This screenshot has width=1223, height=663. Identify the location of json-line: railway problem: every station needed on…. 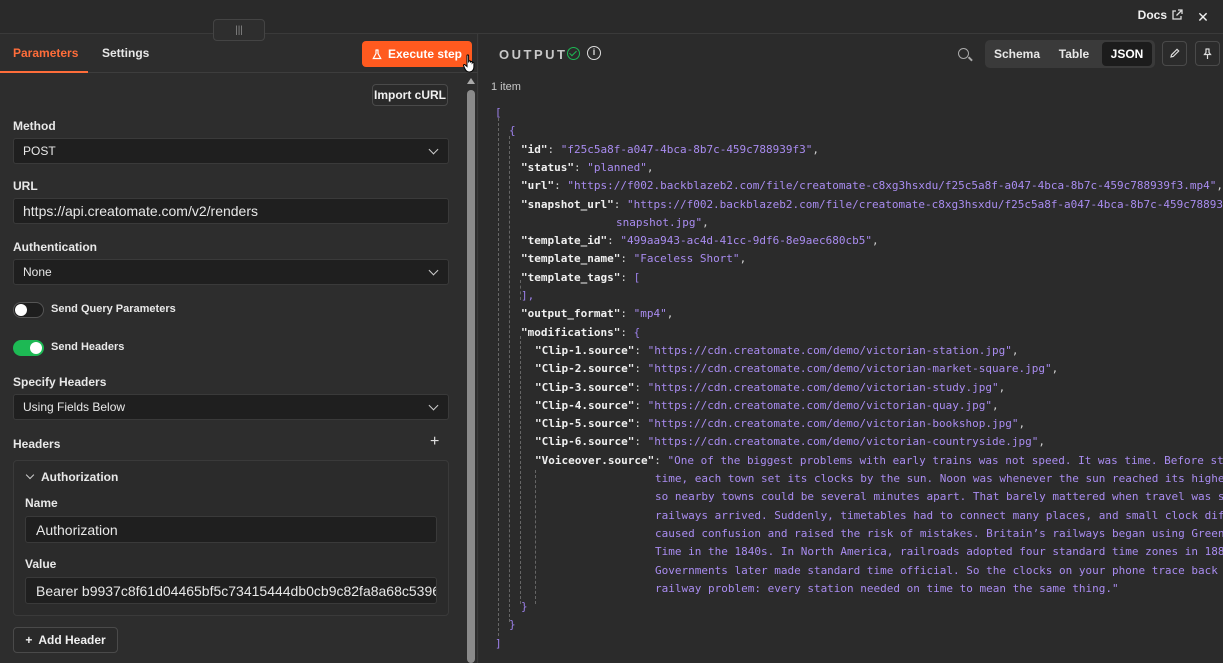
(887, 589).